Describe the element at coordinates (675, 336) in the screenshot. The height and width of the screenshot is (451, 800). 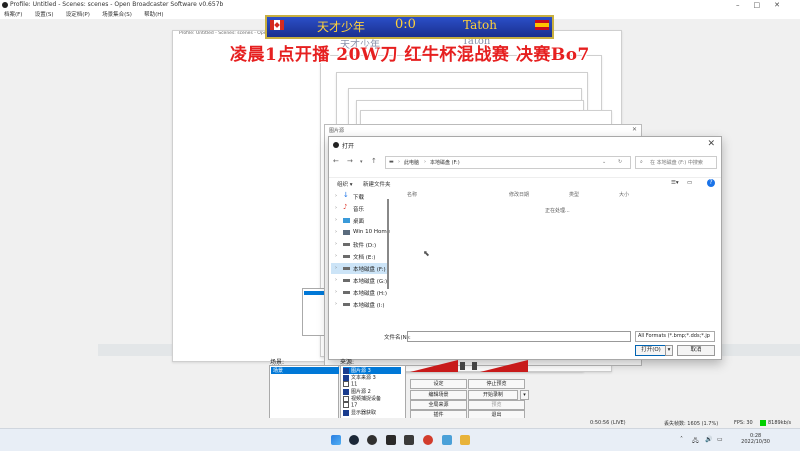
I see `file-type-filter: All Formats (*.bmp;*.dds;*.jp` at that location.